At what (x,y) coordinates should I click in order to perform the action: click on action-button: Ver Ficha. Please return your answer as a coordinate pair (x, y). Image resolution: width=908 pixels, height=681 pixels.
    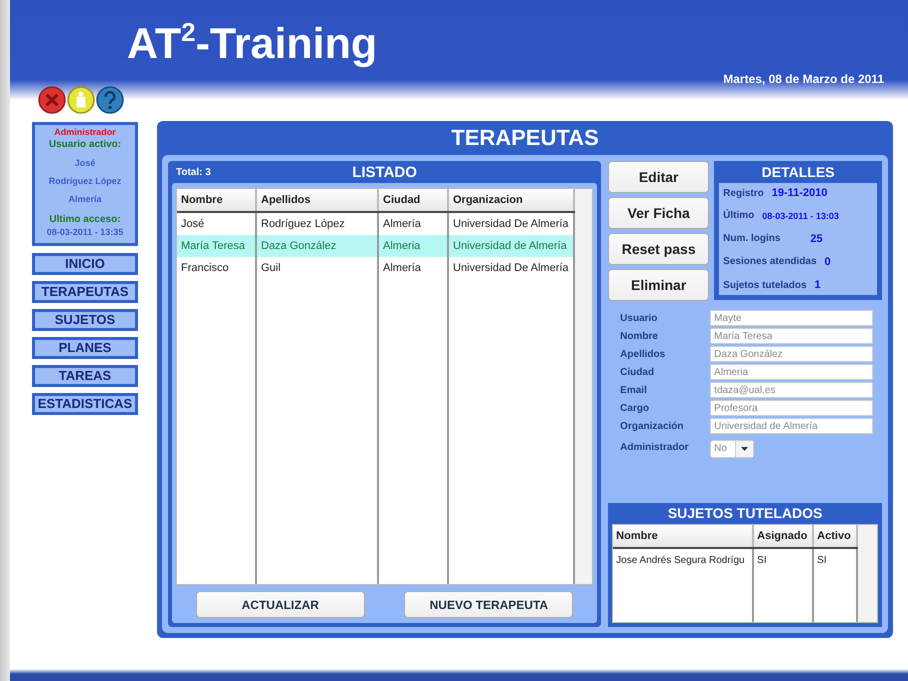
    Looking at the image, I should click on (659, 213).